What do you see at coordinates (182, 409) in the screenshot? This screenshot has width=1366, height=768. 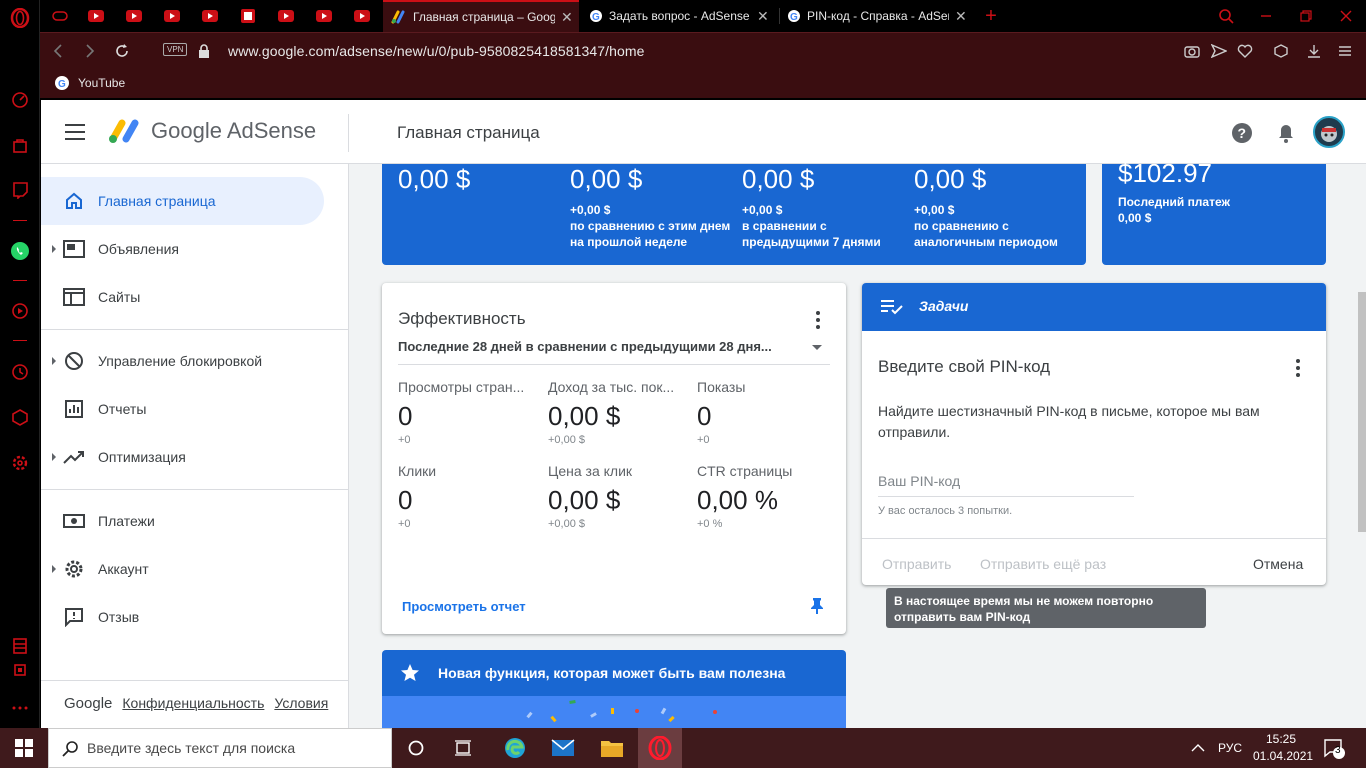 I see `nav-reports: Отчеты` at bounding box center [182, 409].